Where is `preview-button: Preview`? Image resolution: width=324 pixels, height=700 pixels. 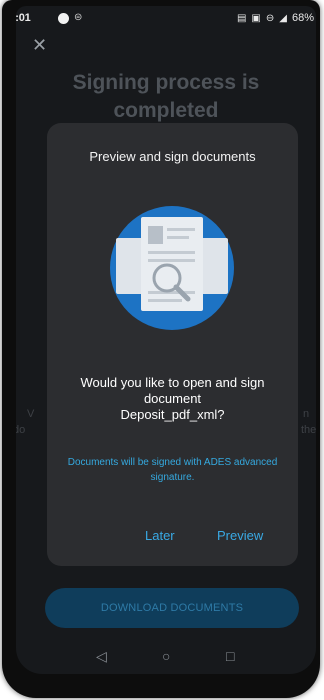
preview-button: Preview is located at coordinates (240, 535).